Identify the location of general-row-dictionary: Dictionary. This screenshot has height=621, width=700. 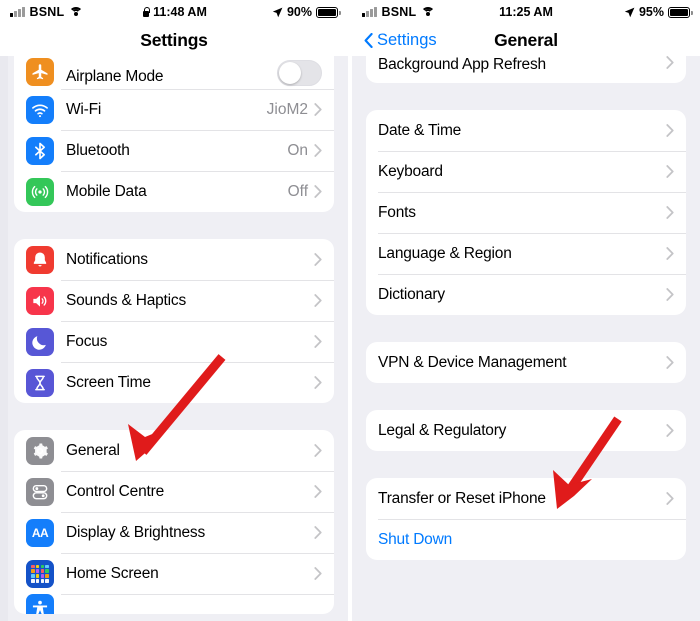
(526, 294).